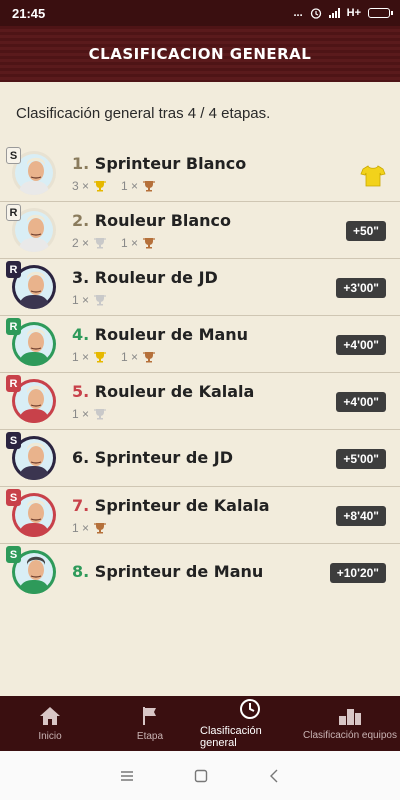 This screenshot has width=400, height=800. I want to click on classification-subtitle: Clasificación general tras 4 / 4 etapas., so click(143, 113).